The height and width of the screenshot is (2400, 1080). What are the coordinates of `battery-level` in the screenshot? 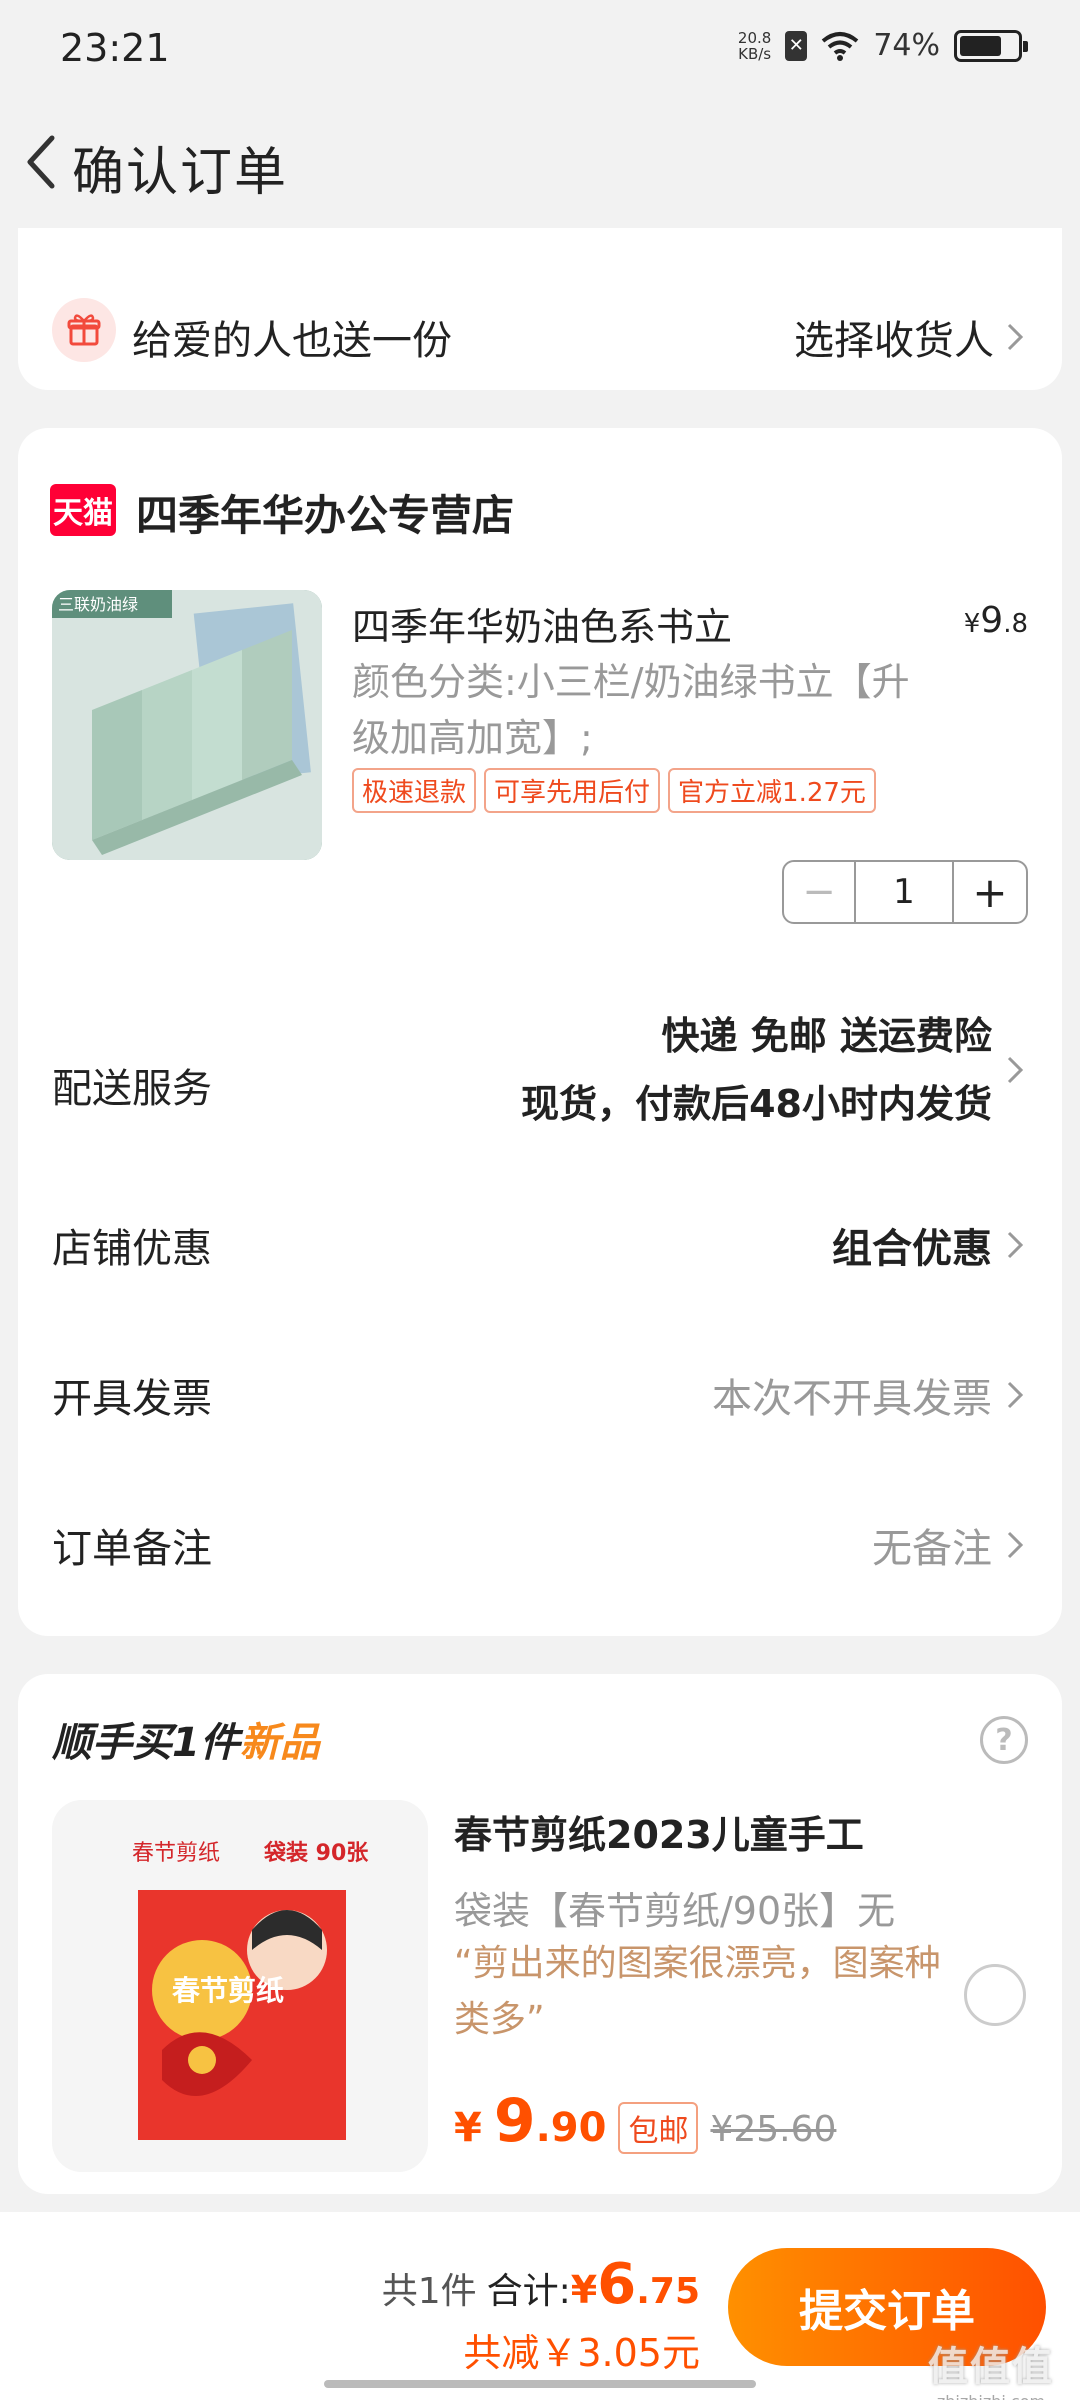 It's located at (981, 45).